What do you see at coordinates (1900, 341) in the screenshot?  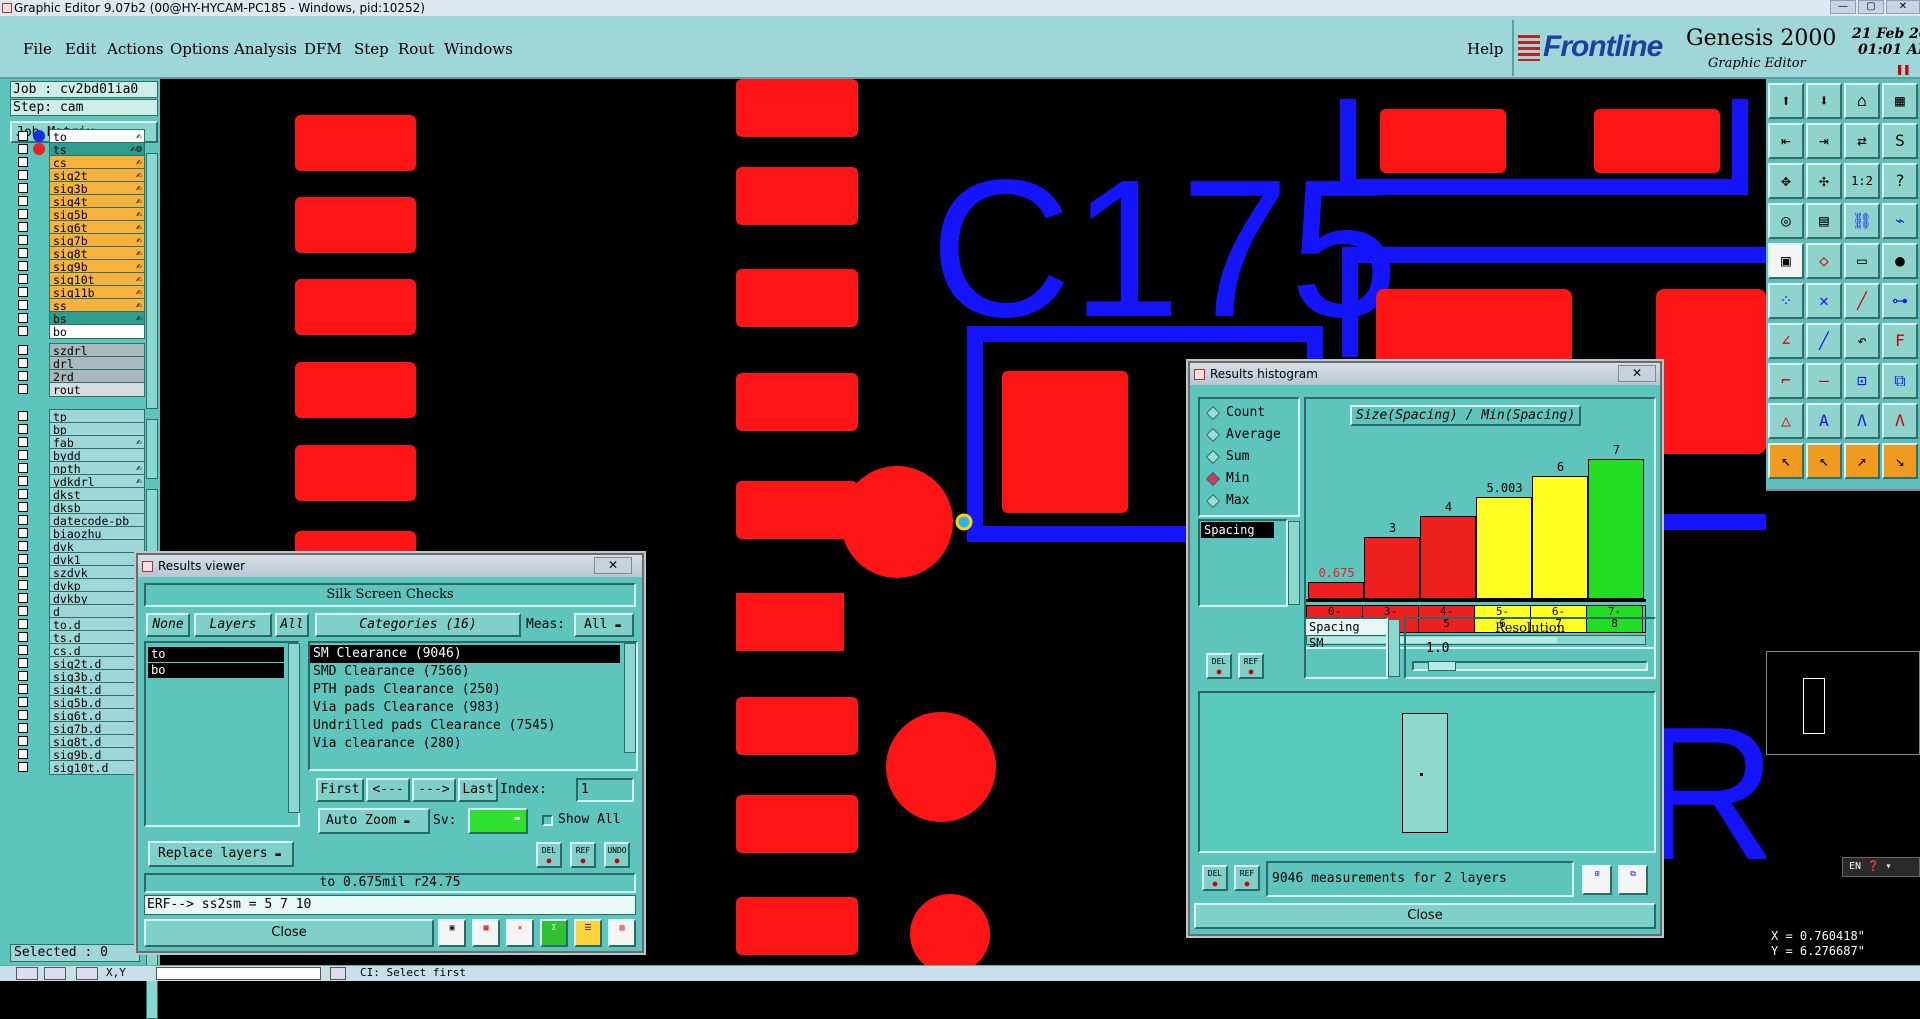 I see `text-f-icon: F` at bounding box center [1900, 341].